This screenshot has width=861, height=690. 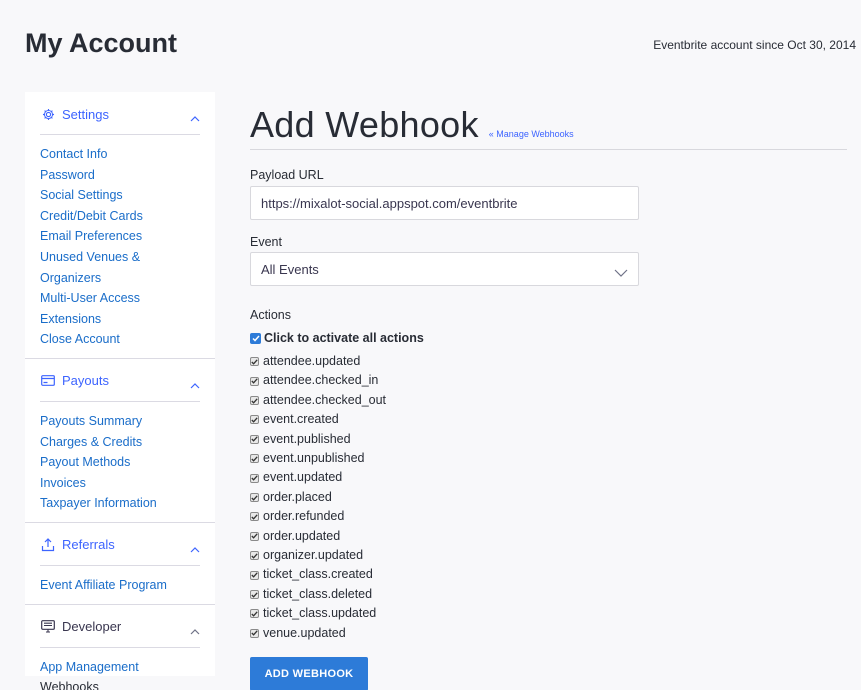 What do you see at coordinates (120, 483) in the screenshot?
I see `sidebar-item-invoices: Invoices` at bounding box center [120, 483].